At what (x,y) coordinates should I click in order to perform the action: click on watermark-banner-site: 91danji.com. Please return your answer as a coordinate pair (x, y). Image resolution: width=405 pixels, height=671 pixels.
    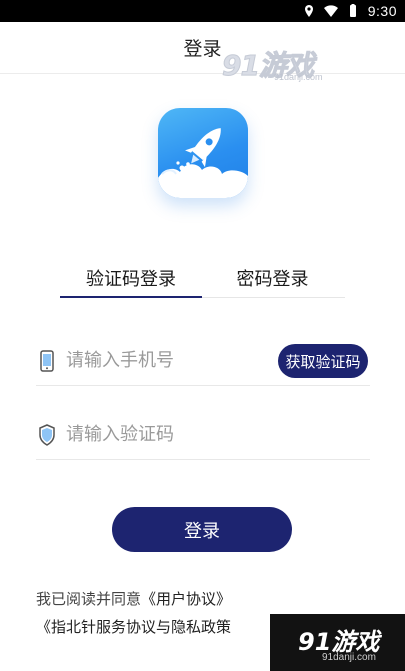
    Looking at the image, I should click on (349, 657).